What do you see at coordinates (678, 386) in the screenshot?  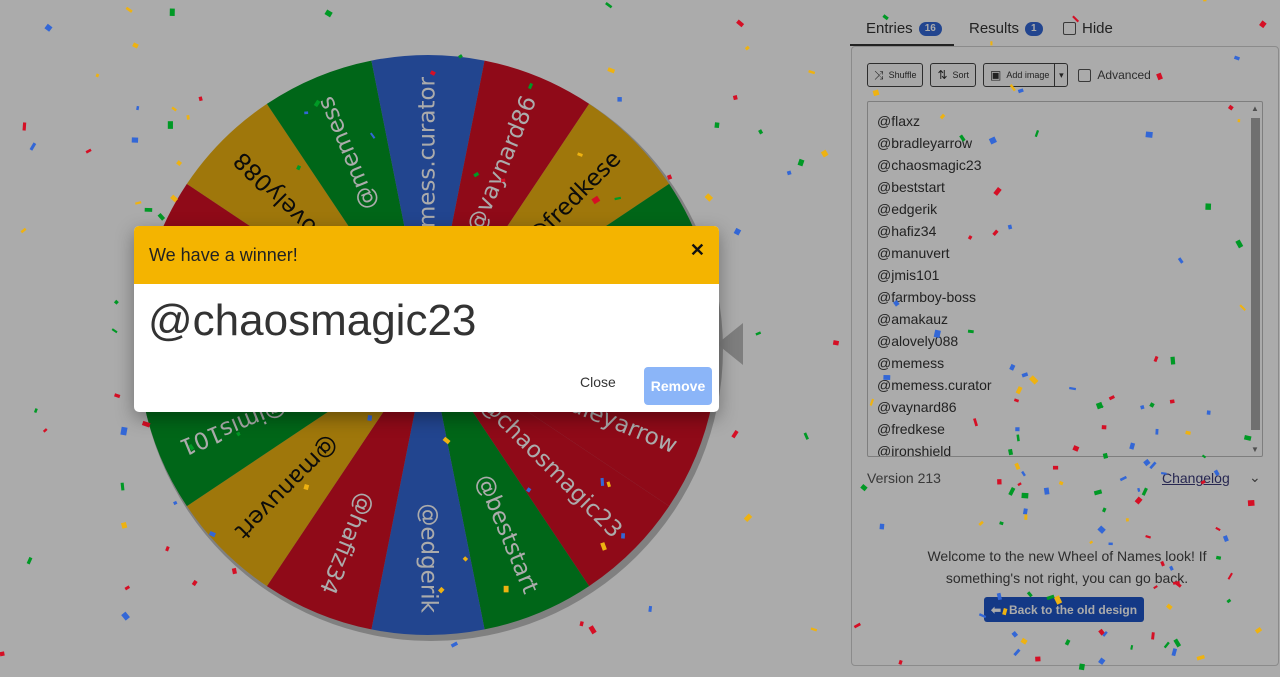 I see `remove-button: Remove` at bounding box center [678, 386].